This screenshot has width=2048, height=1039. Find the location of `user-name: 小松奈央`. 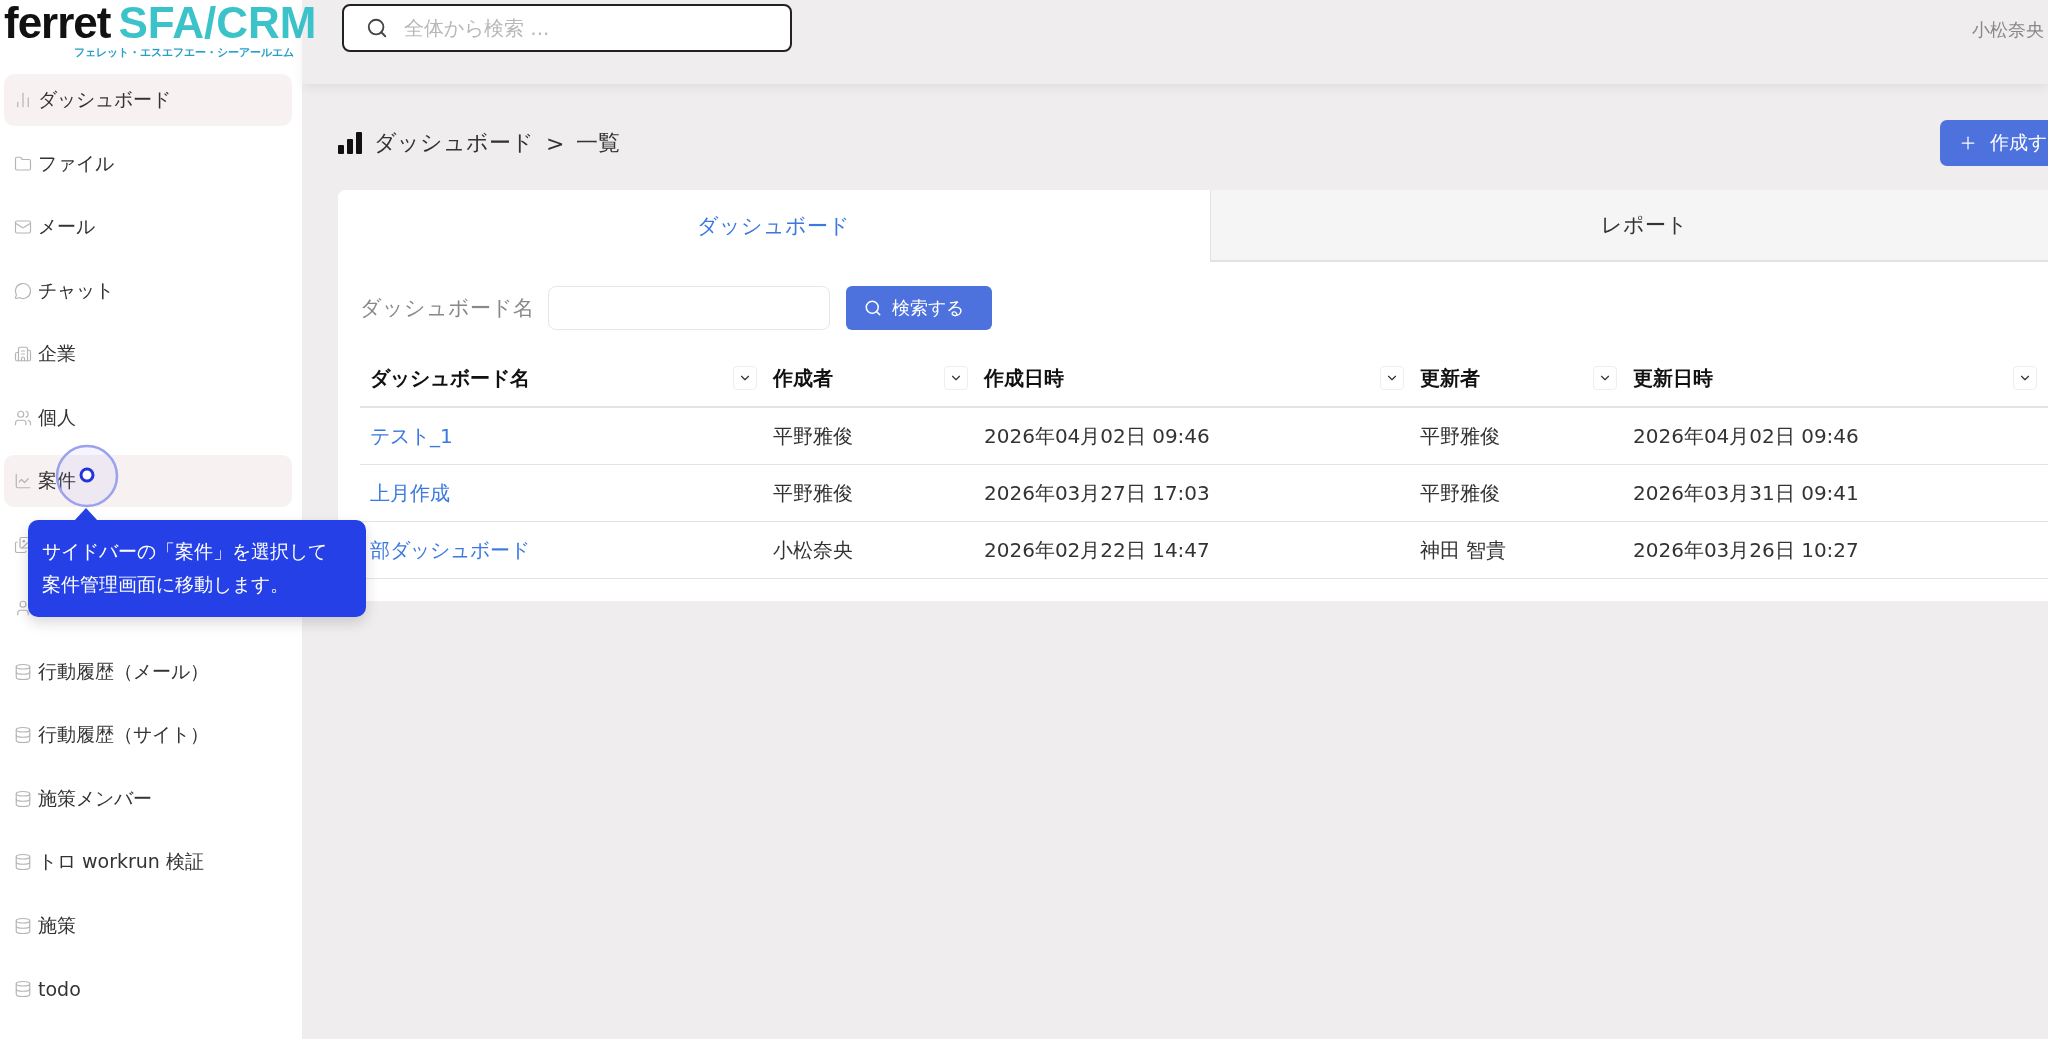

user-name: 小松奈央 is located at coordinates (2008, 30).